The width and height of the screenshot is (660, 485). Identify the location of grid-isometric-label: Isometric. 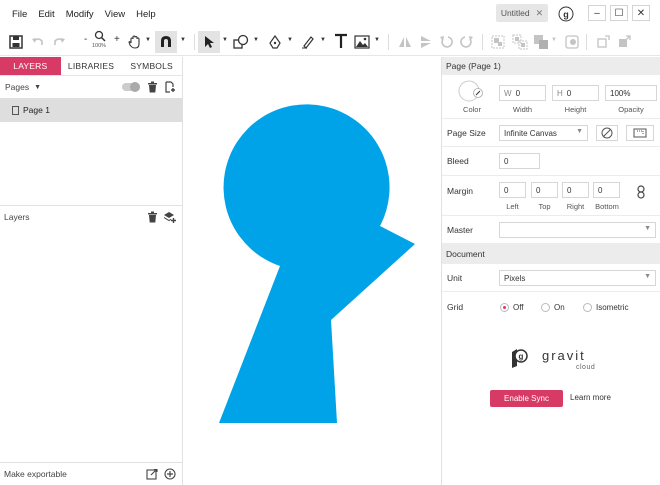
(612, 307).